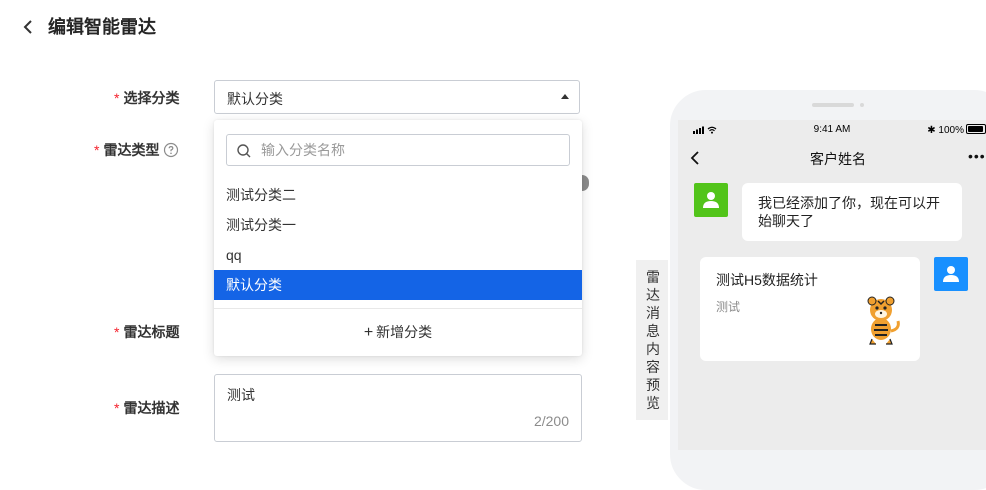  What do you see at coordinates (368, 332) in the screenshot?
I see `plus-icon: +` at bounding box center [368, 332].